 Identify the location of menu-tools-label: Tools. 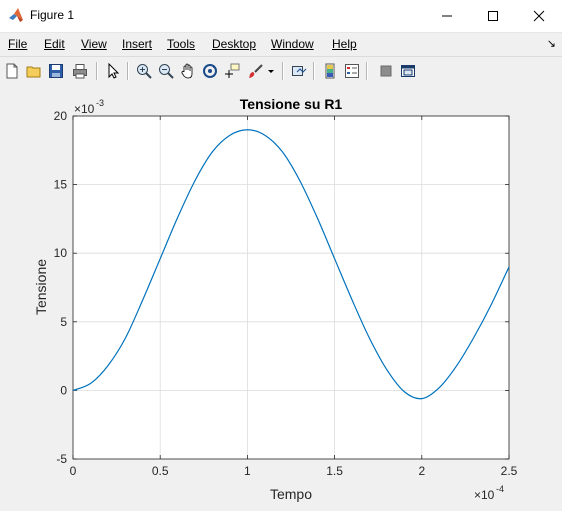
(181, 44).